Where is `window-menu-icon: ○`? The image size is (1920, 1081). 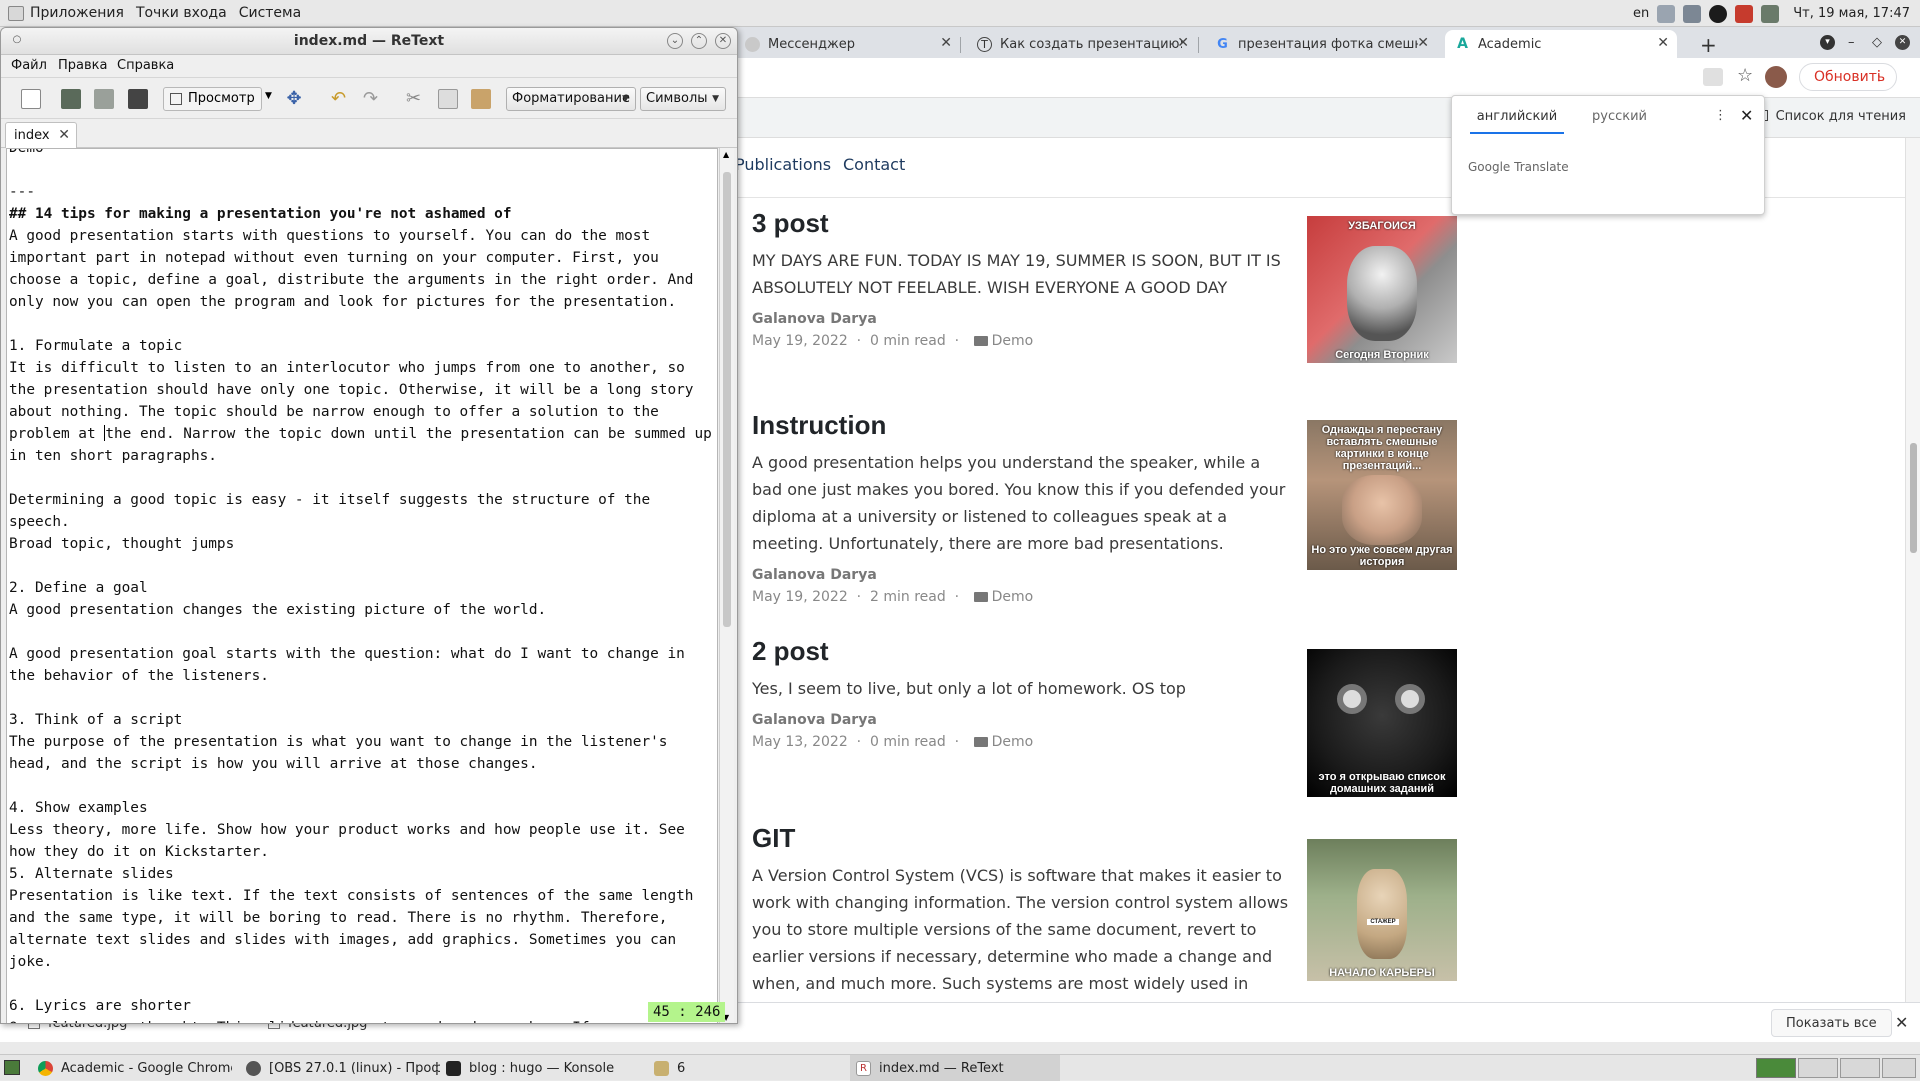
window-menu-icon: ○ is located at coordinates (17, 41).